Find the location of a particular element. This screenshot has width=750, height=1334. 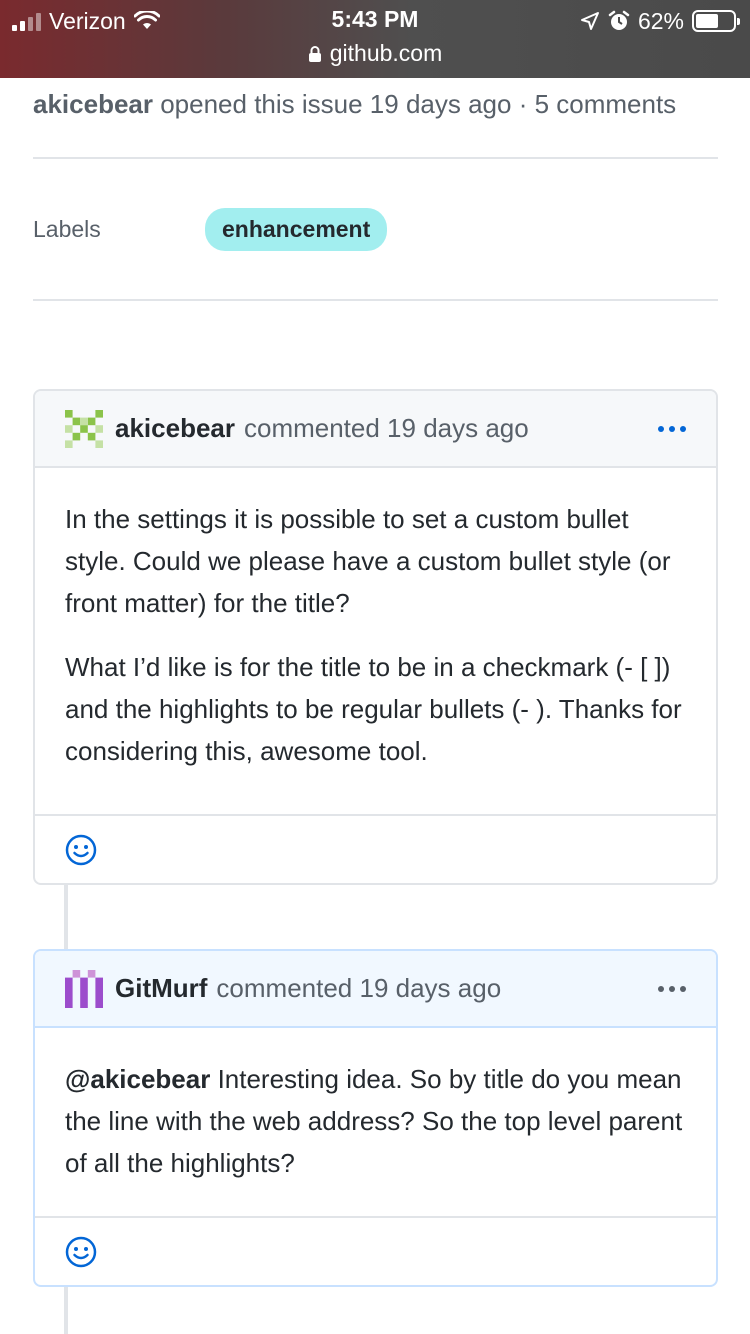

url-text: github.com is located at coordinates (386, 53).